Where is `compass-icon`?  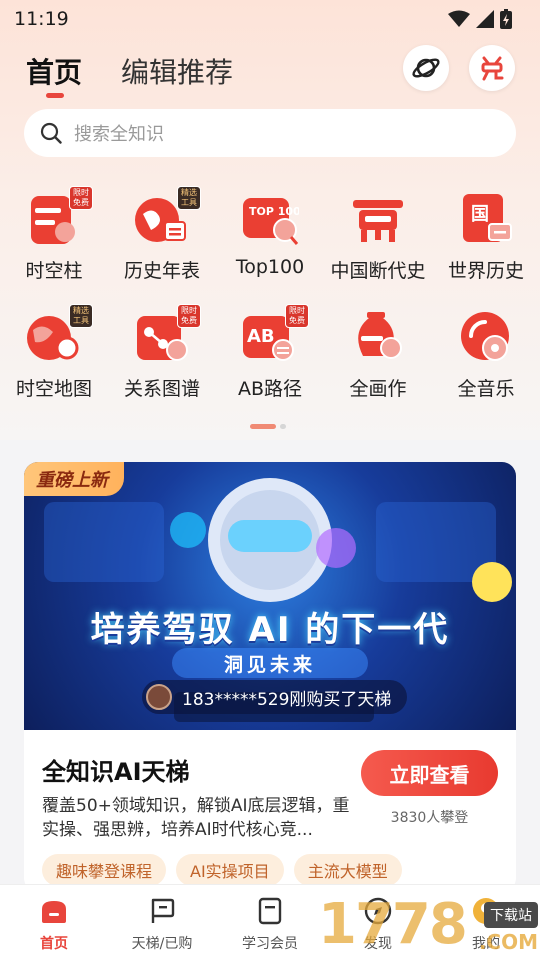 compass-icon is located at coordinates (378, 911).